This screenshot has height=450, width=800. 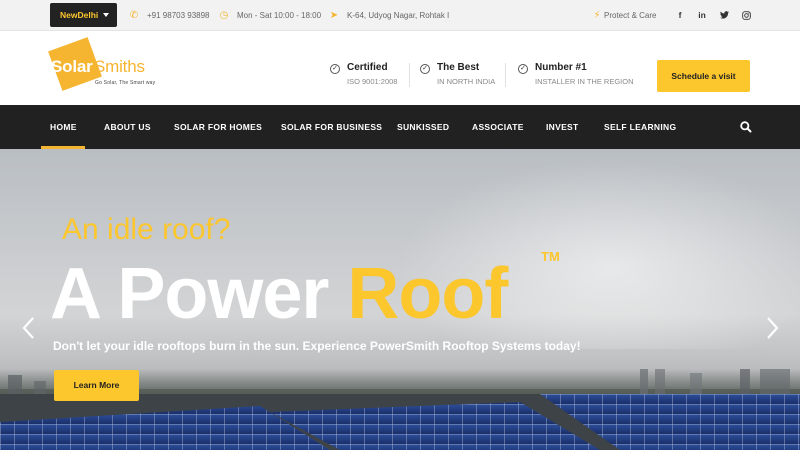 What do you see at coordinates (146, 229) in the screenshot?
I see `hero-question: An idle roof?` at bounding box center [146, 229].